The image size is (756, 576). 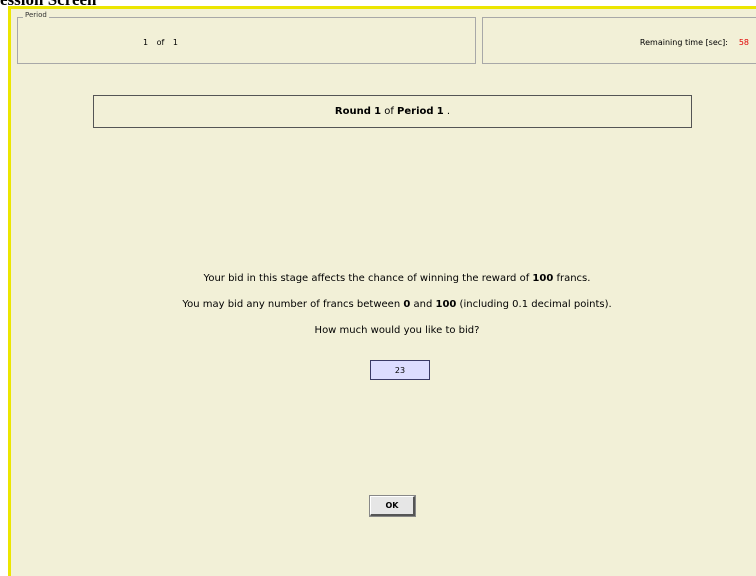 I want to click on period-panel: Period 1 of 1, so click(x=246, y=37).